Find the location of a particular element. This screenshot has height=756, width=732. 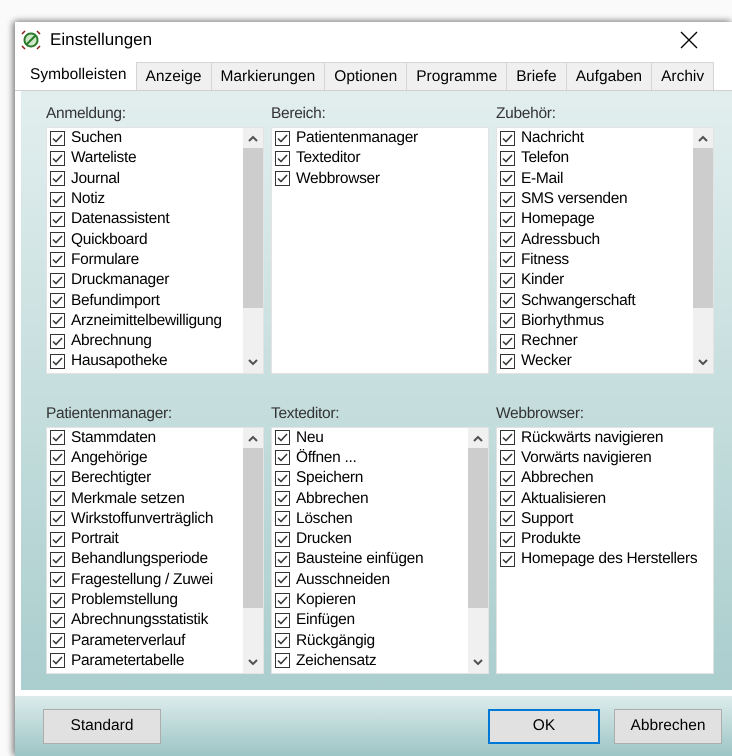

checkbox-label: Texteditor is located at coordinates (328, 158).